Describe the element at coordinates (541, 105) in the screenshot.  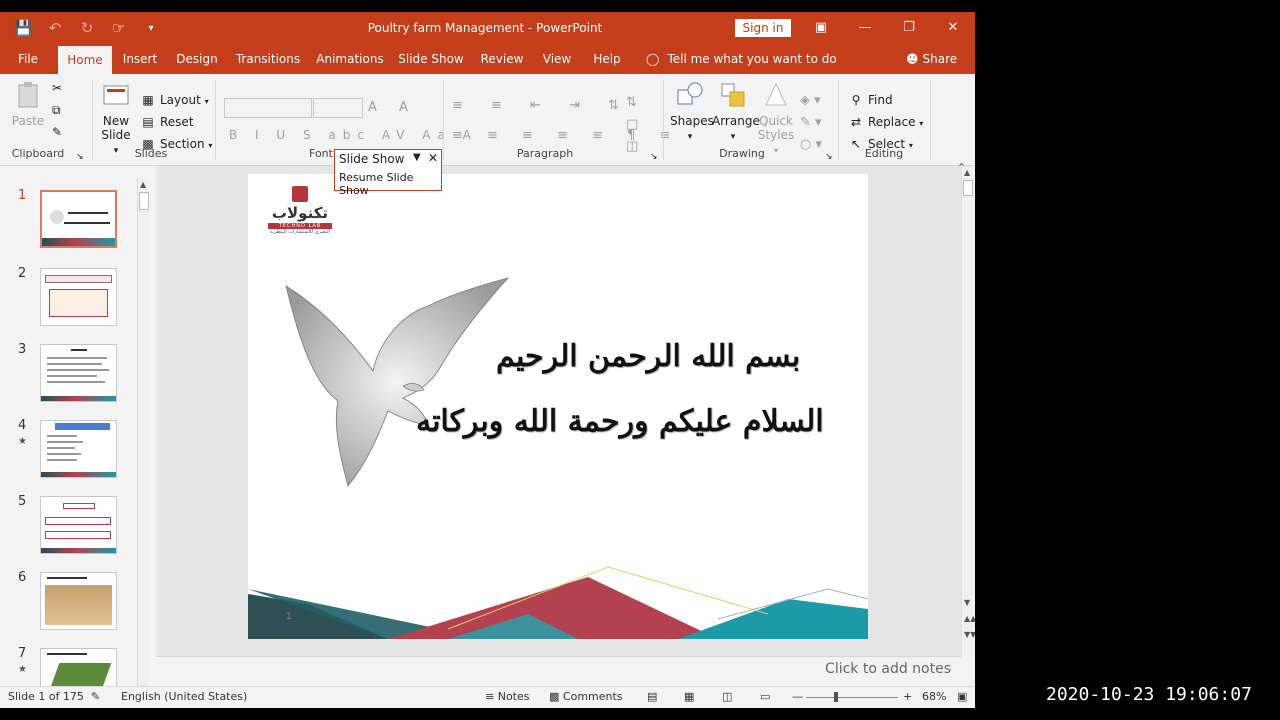
I see `list-indent-icons: ≡ ≡ ⇤ ⇥ ⇅` at that location.